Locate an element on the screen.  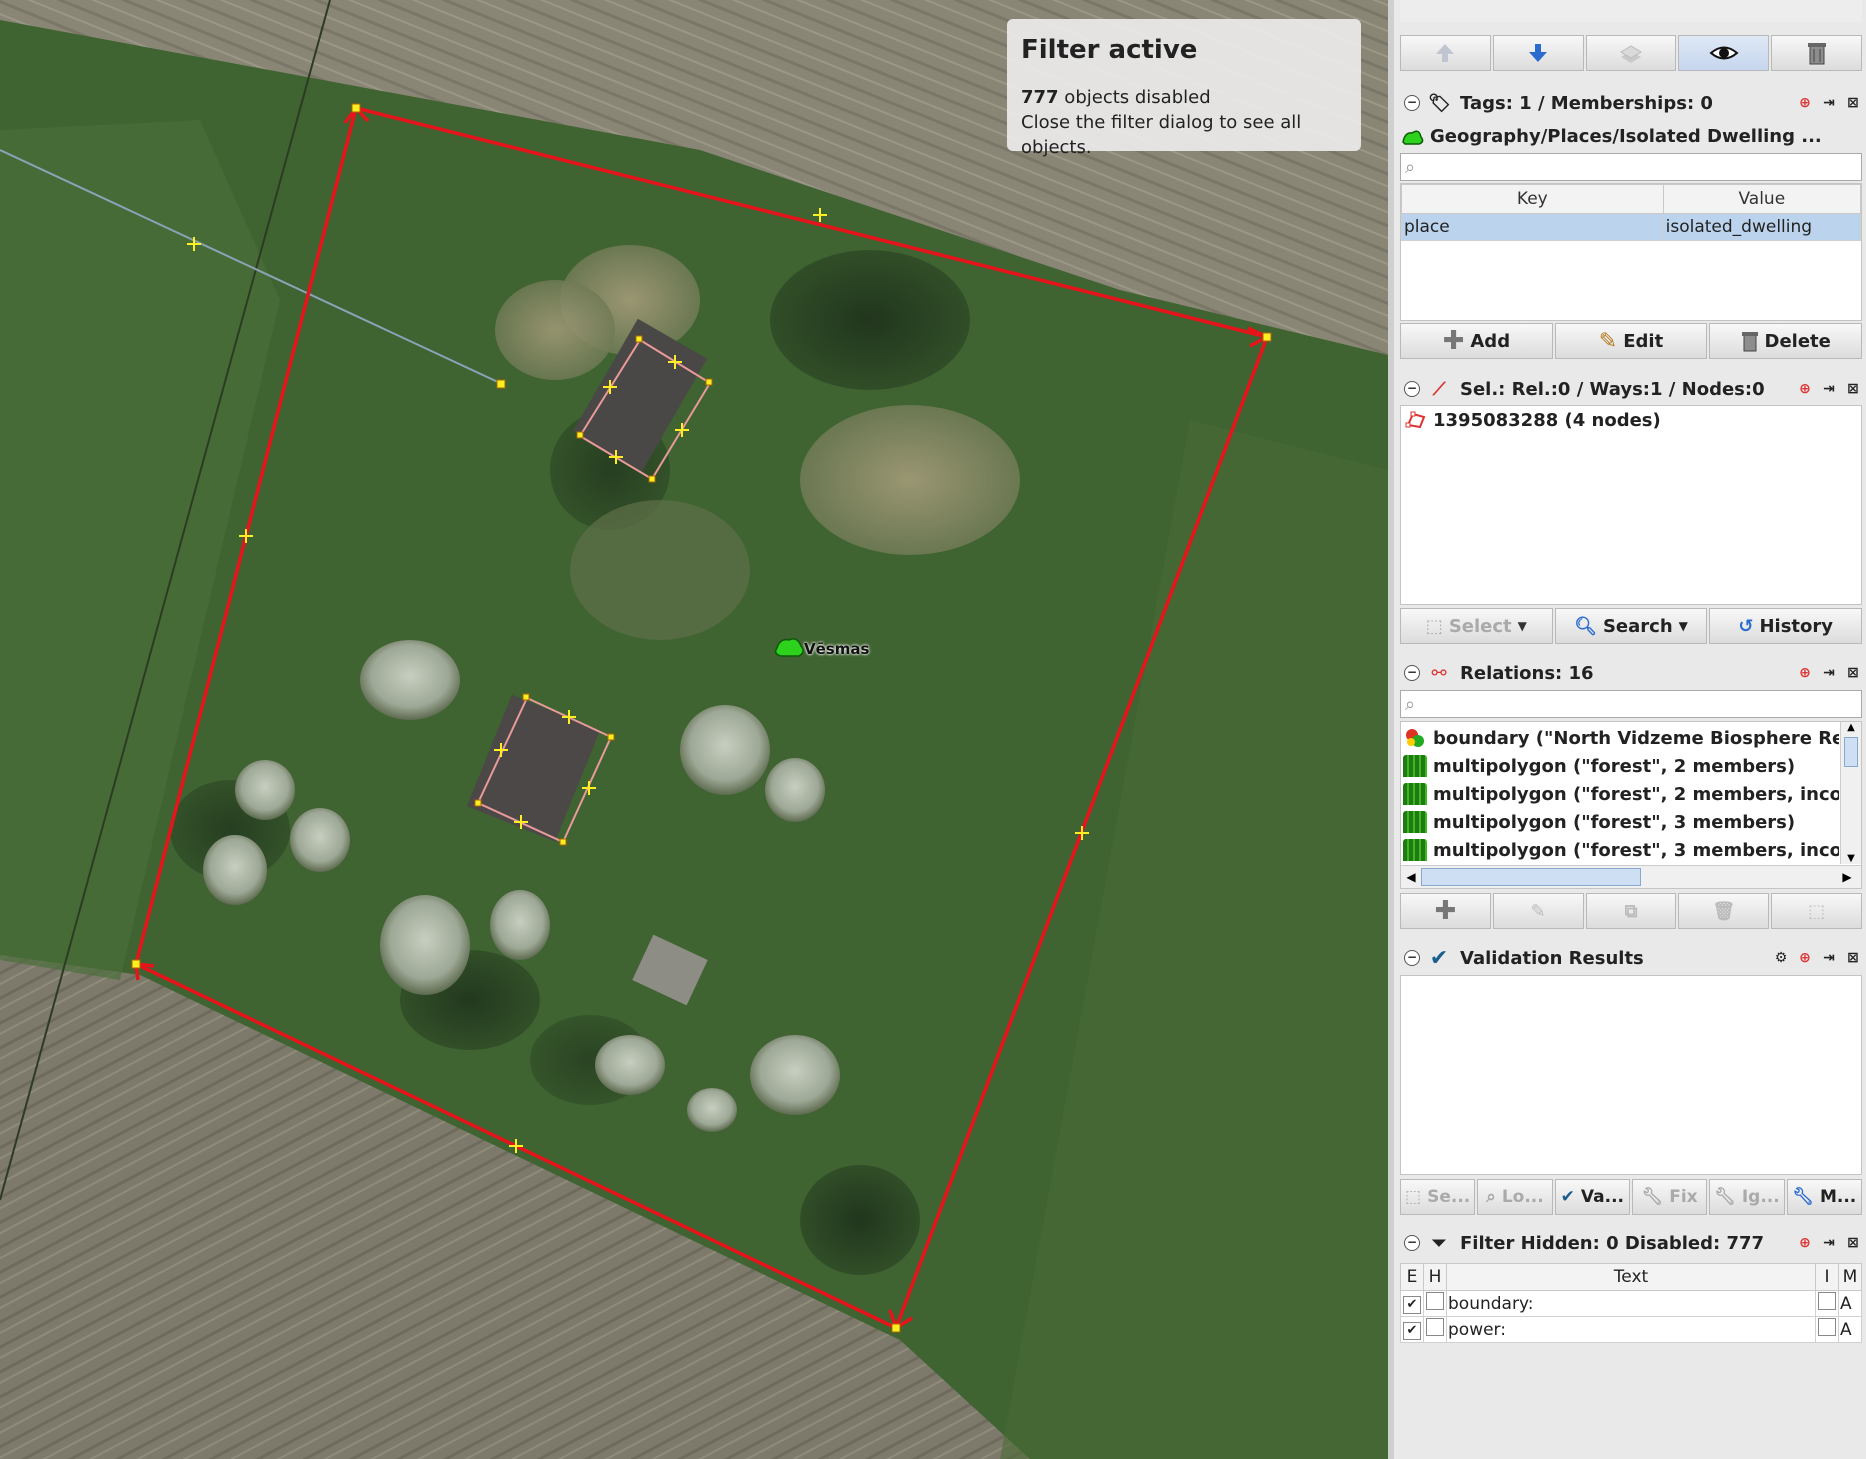
history-button: ↺ History is located at coordinates (1786, 626).